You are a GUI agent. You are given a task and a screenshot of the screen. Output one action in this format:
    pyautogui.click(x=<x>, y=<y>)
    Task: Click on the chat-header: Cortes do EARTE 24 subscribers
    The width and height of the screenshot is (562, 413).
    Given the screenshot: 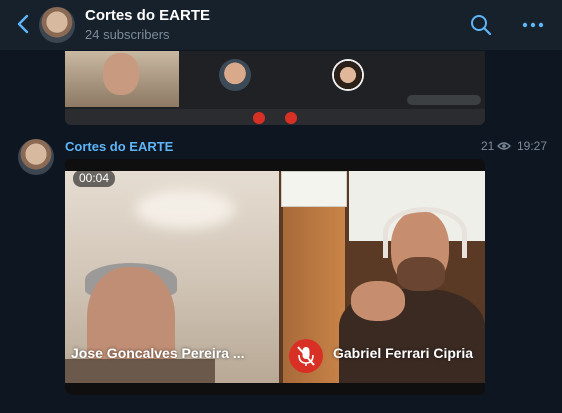 What is the action you would take?
    pyautogui.click(x=281, y=25)
    